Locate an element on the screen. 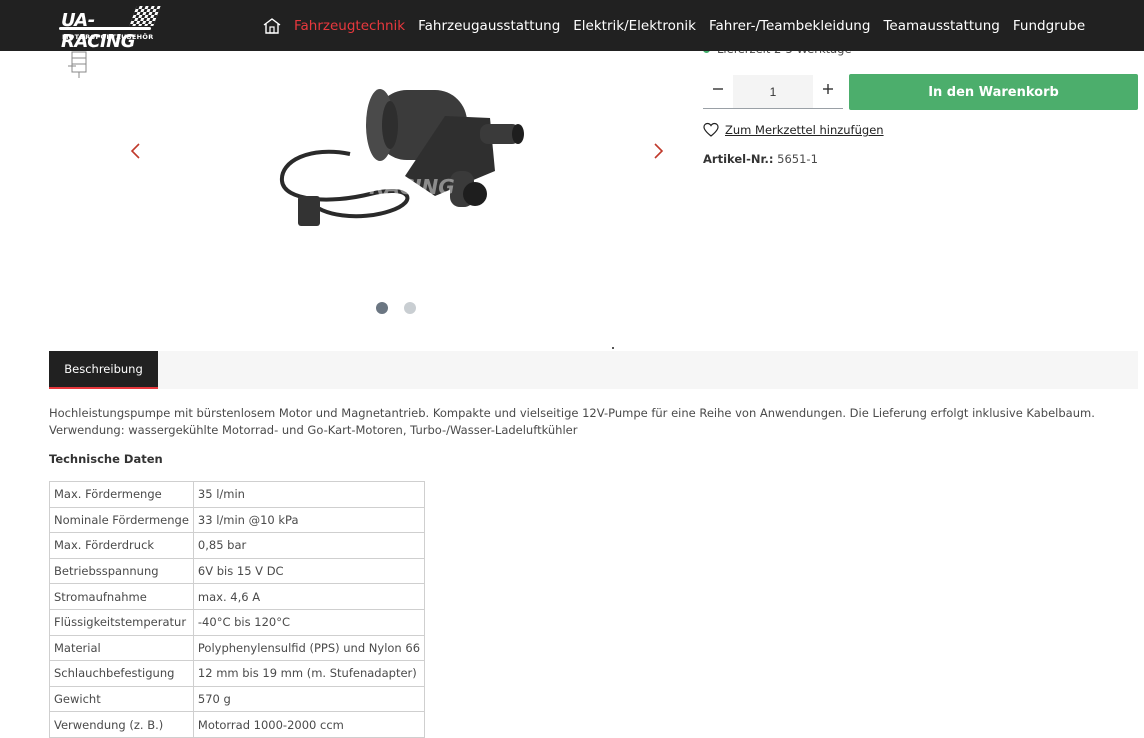 This screenshot has width=1144, height=738. spec-key: Verwendung (z. B.) is located at coordinates (121, 724).